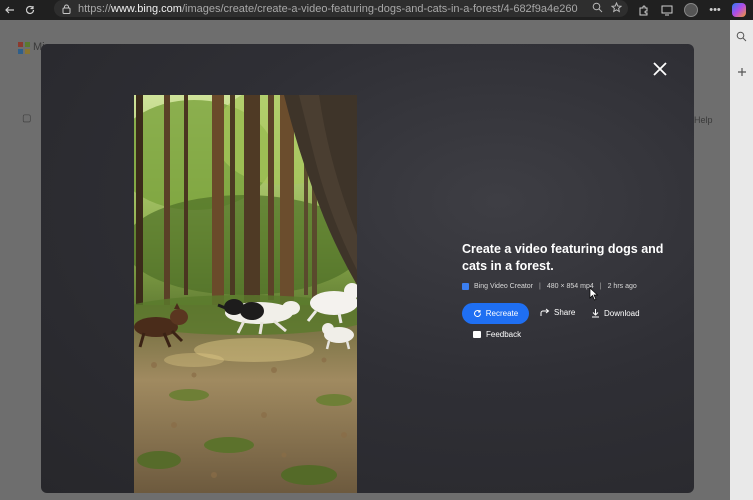 This screenshot has width=753, height=500. Describe the element at coordinates (739, 10) in the screenshot. I see `copilot-icon` at that location.